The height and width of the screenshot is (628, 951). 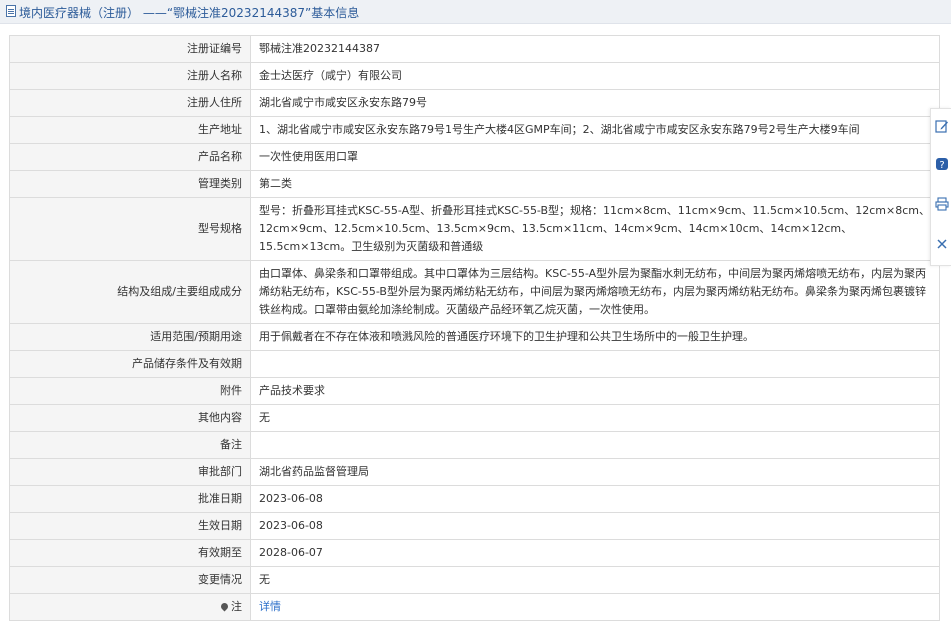 What do you see at coordinates (942, 204) in the screenshot?
I see `print-icon` at bounding box center [942, 204].